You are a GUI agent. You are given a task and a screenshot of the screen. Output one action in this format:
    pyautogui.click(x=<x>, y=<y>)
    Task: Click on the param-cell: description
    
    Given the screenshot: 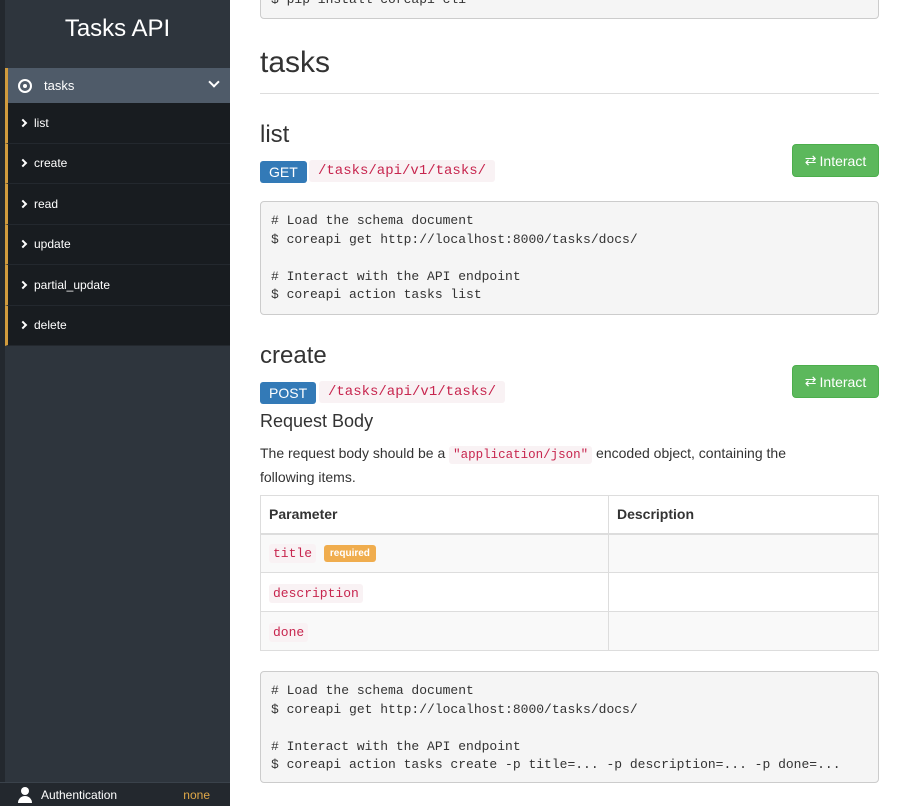 What is the action you would take?
    pyautogui.click(x=434, y=592)
    